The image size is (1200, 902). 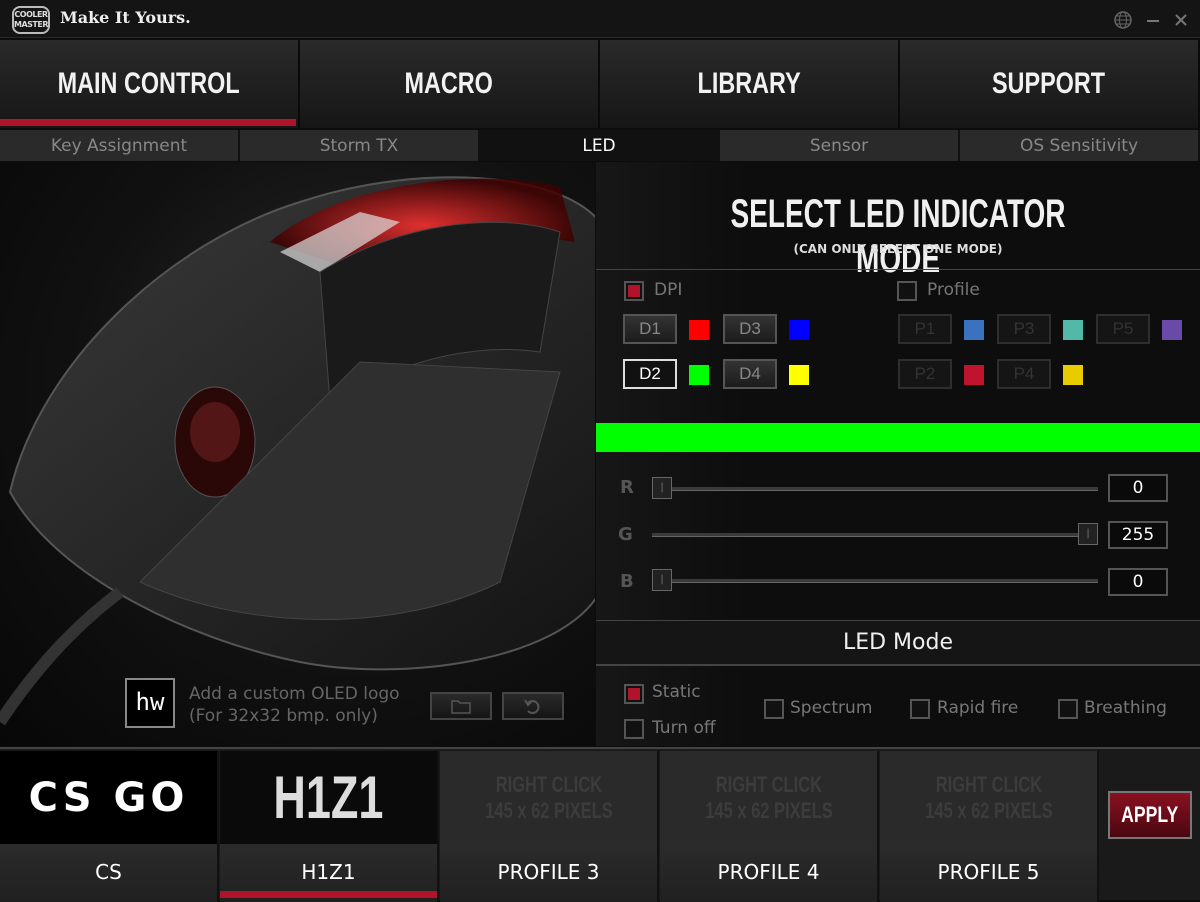 I want to click on g-slider-track, so click(x=875, y=535).